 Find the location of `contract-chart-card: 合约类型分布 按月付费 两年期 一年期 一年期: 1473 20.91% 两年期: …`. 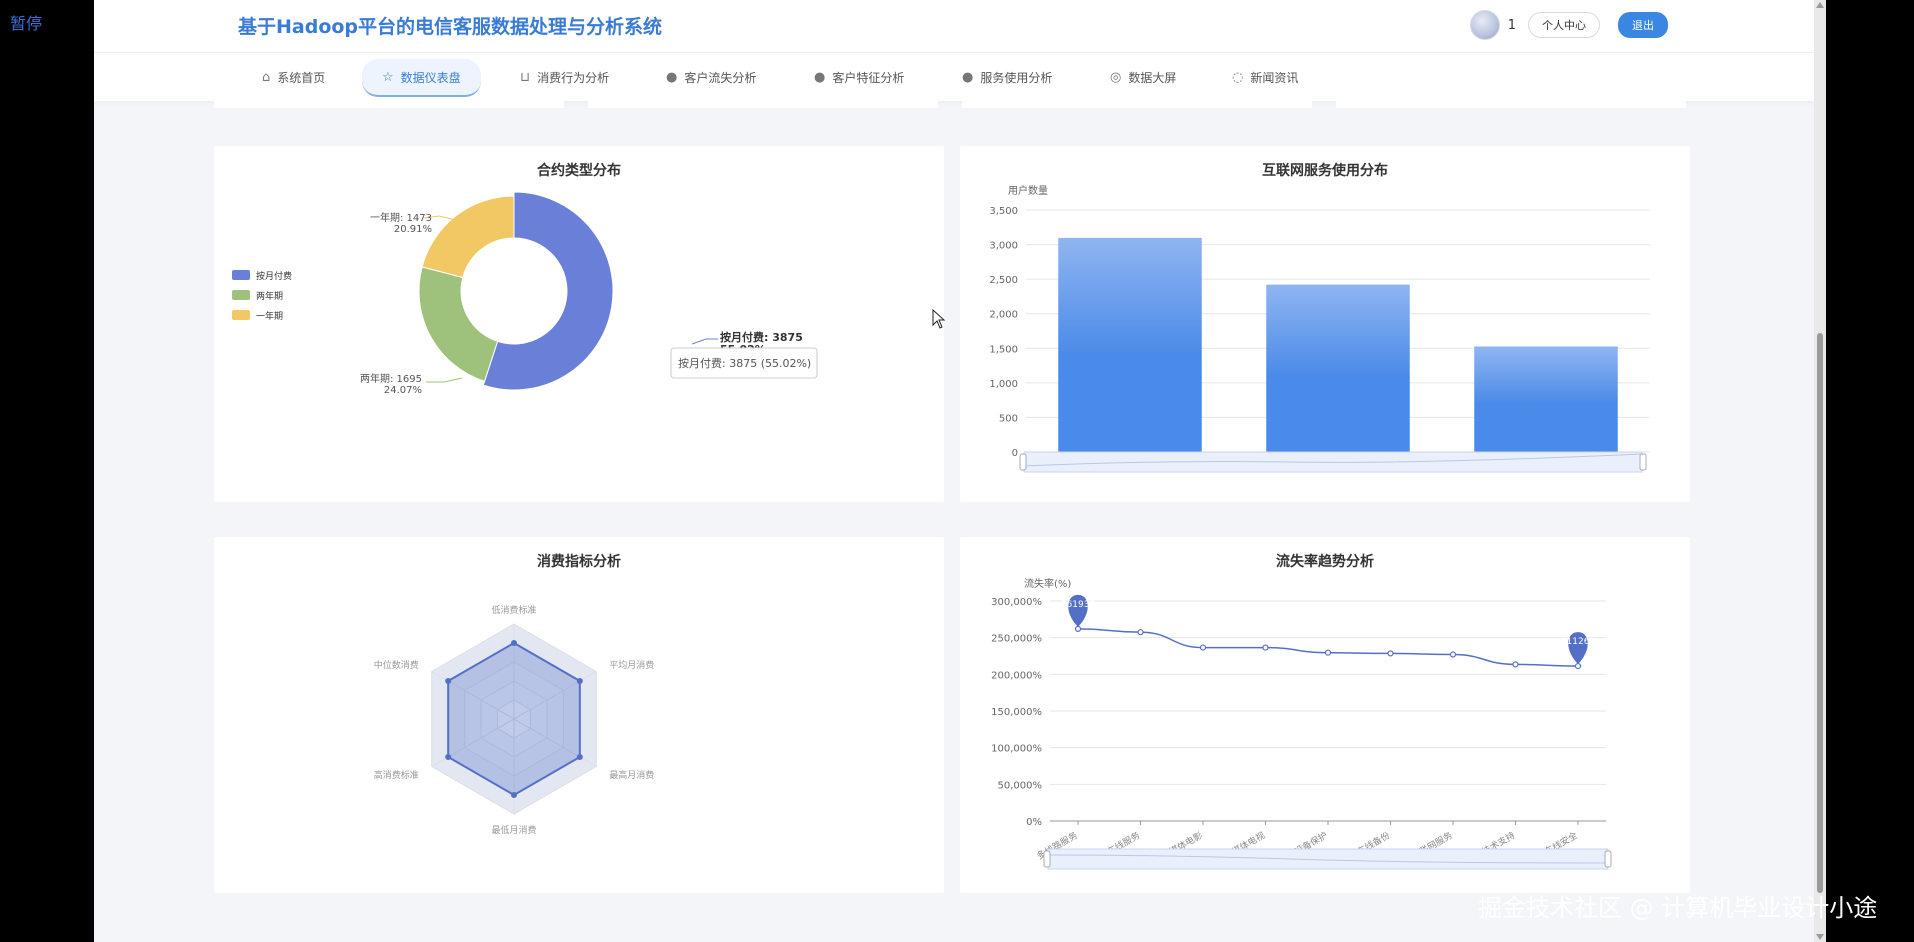

contract-chart-card: 合约类型分布 按月付费 两年期 一年期 一年期: 1473 20.91% 两年期: … is located at coordinates (579, 324).